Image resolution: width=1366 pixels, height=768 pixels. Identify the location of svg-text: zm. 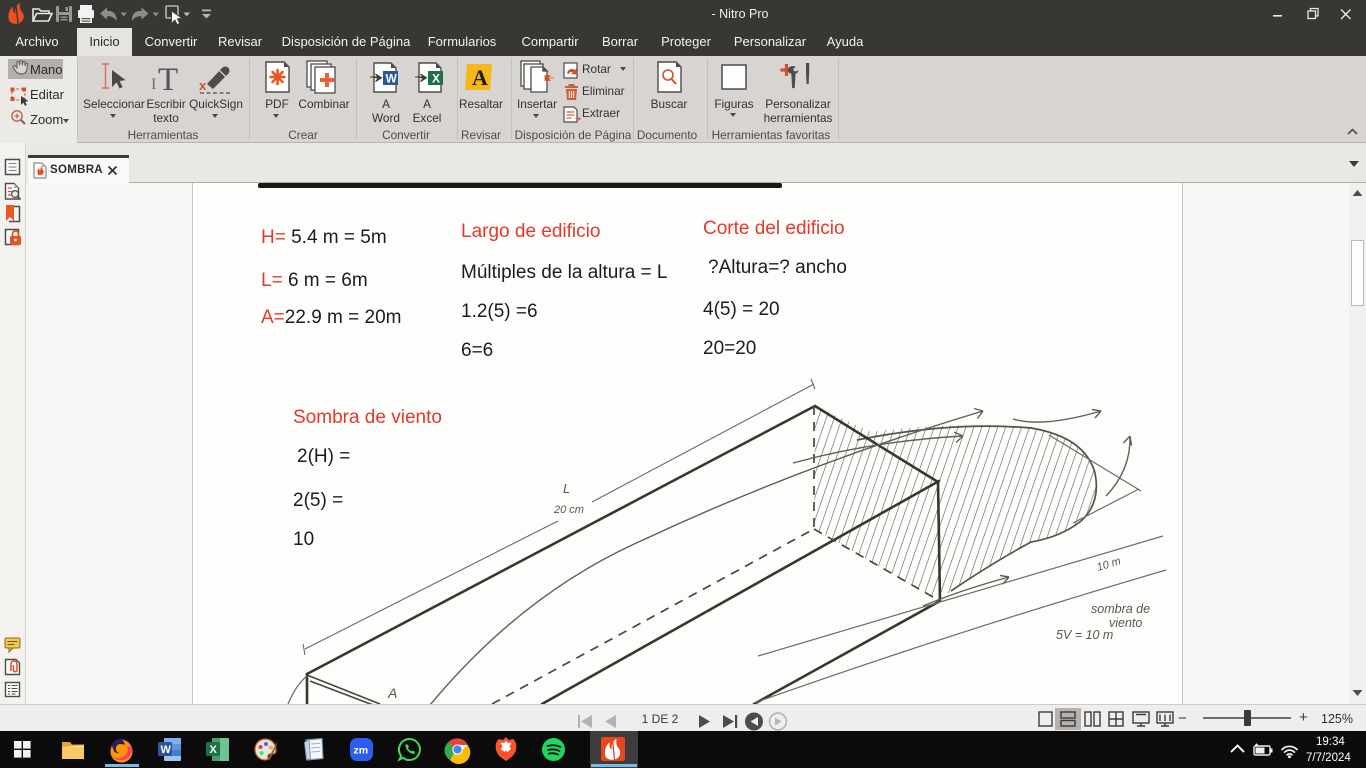
(361, 751).